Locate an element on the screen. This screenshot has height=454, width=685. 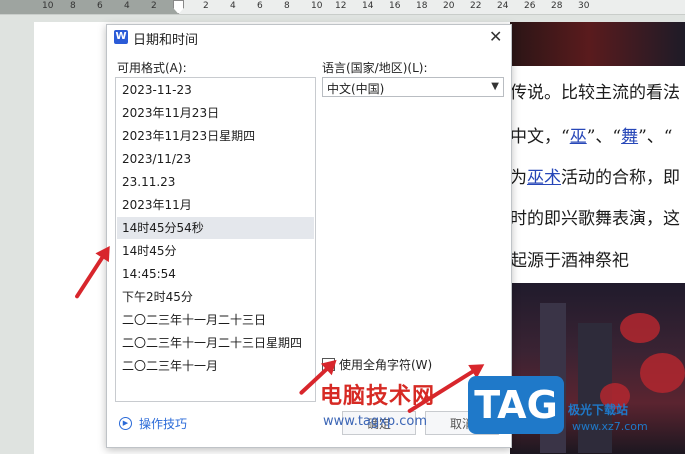
format-option: 2023/11/23 is located at coordinates (215, 159).